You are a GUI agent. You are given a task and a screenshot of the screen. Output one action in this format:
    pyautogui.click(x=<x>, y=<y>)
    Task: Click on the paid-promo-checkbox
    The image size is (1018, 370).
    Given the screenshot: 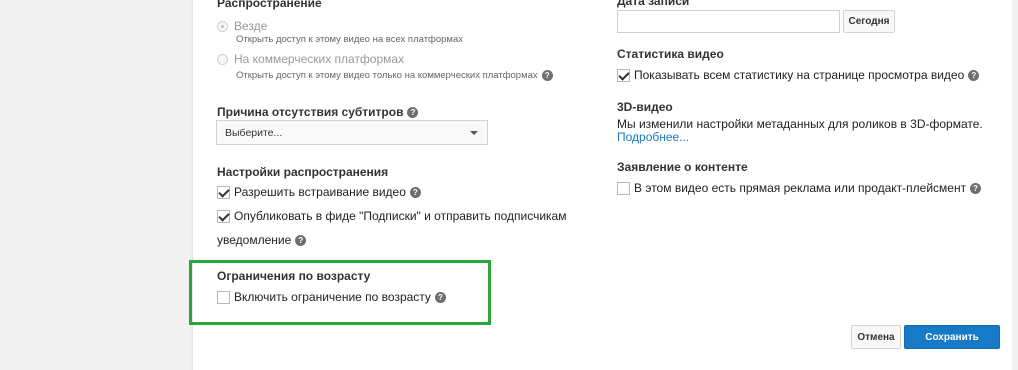 What is the action you would take?
    pyautogui.click(x=623, y=188)
    